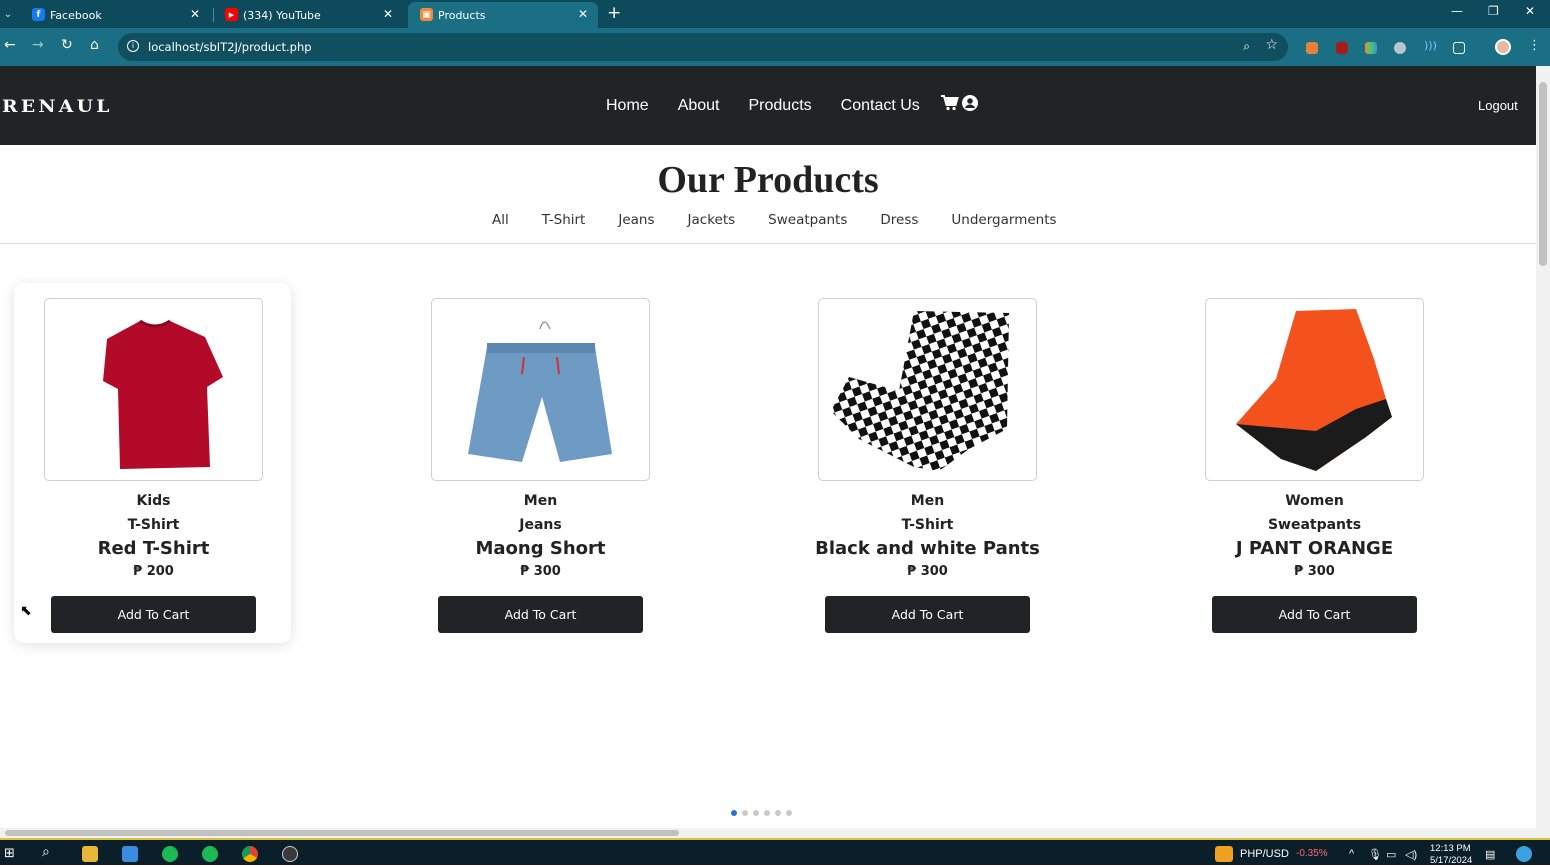 This screenshot has width=1550, height=867. I want to click on nav-about: About, so click(699, 106).